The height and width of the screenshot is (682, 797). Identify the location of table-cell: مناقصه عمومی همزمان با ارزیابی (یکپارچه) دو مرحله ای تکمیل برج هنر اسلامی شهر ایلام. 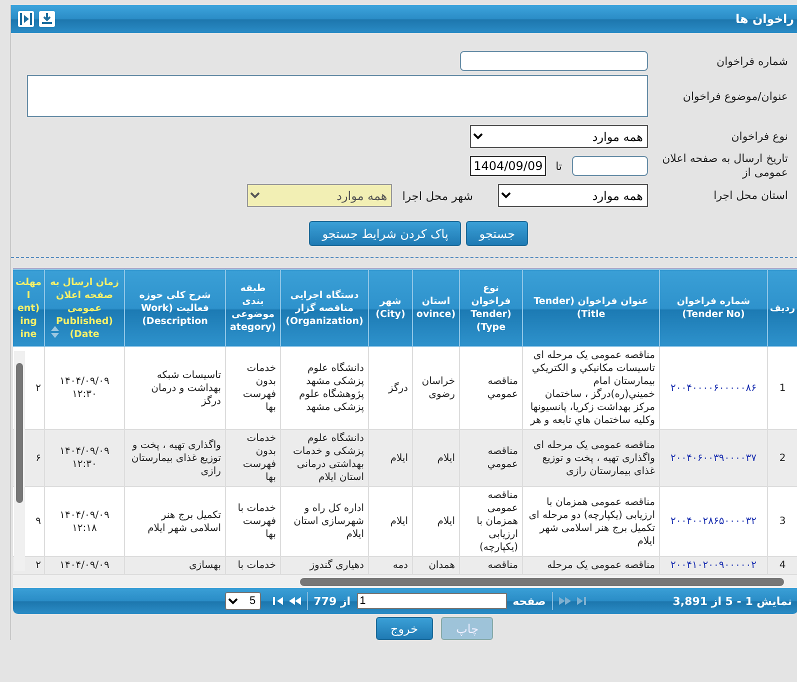
(591, 521).